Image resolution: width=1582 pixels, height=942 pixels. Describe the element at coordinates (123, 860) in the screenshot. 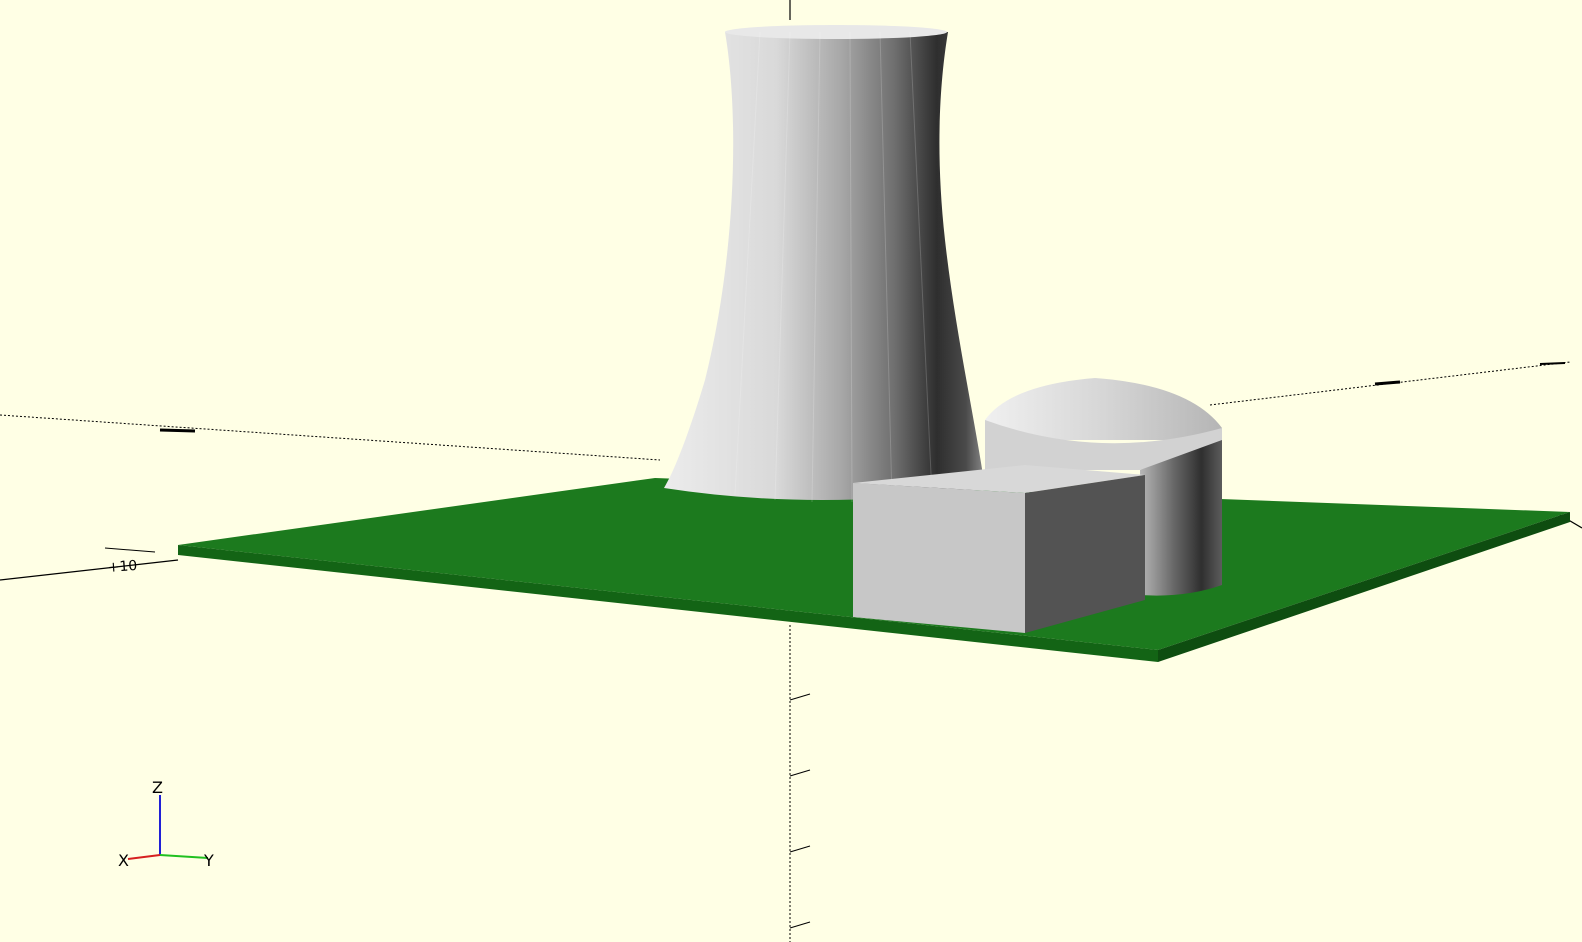

I see `axis-x-label: X` at that location.